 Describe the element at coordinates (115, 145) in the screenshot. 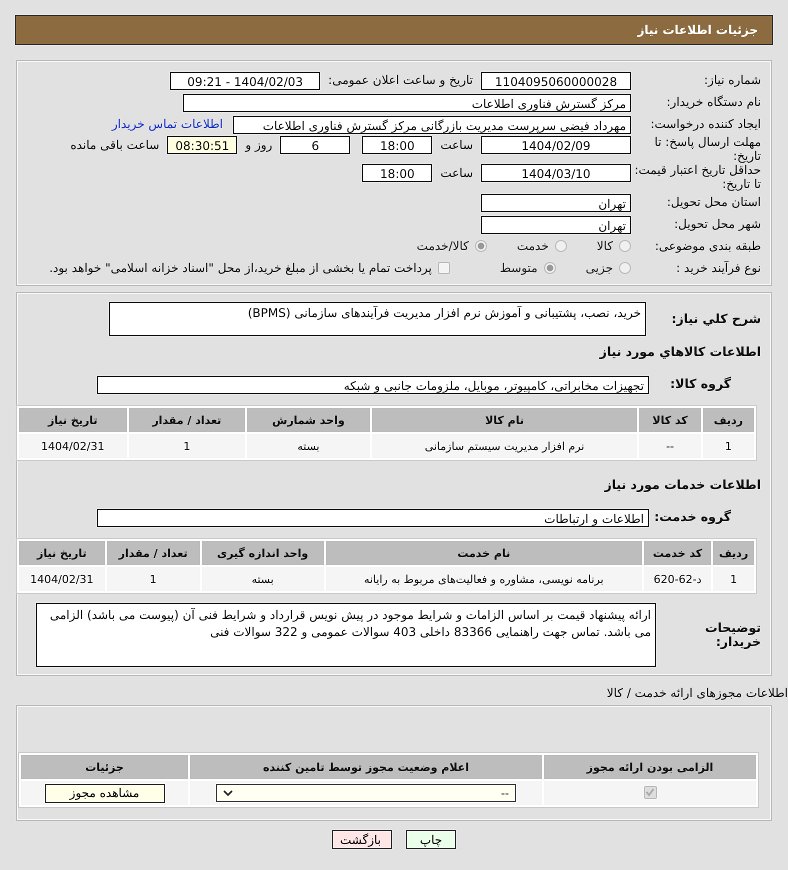

I see `remaining-label: ساعت باقی مانده` at that location.